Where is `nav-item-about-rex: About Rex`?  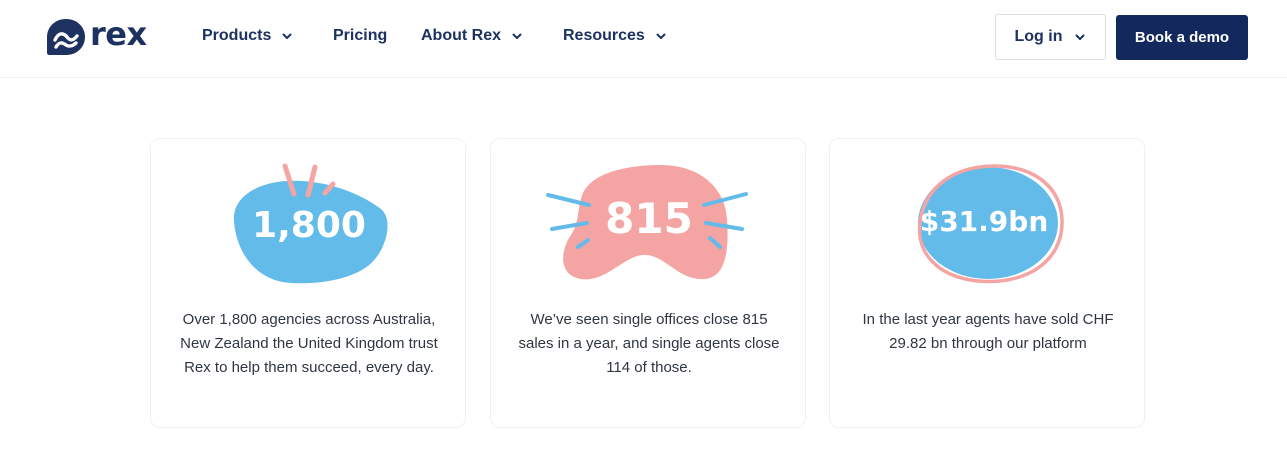 nav-item-about-rex: About Rex is located at coordinates (472, 36).